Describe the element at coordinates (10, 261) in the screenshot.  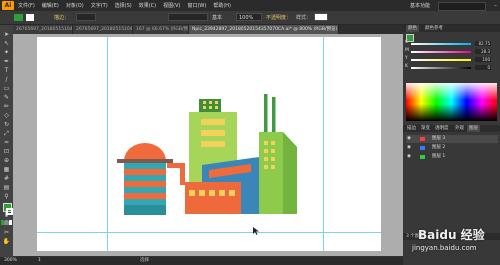
I see `zoom-level: 300%` at that location.